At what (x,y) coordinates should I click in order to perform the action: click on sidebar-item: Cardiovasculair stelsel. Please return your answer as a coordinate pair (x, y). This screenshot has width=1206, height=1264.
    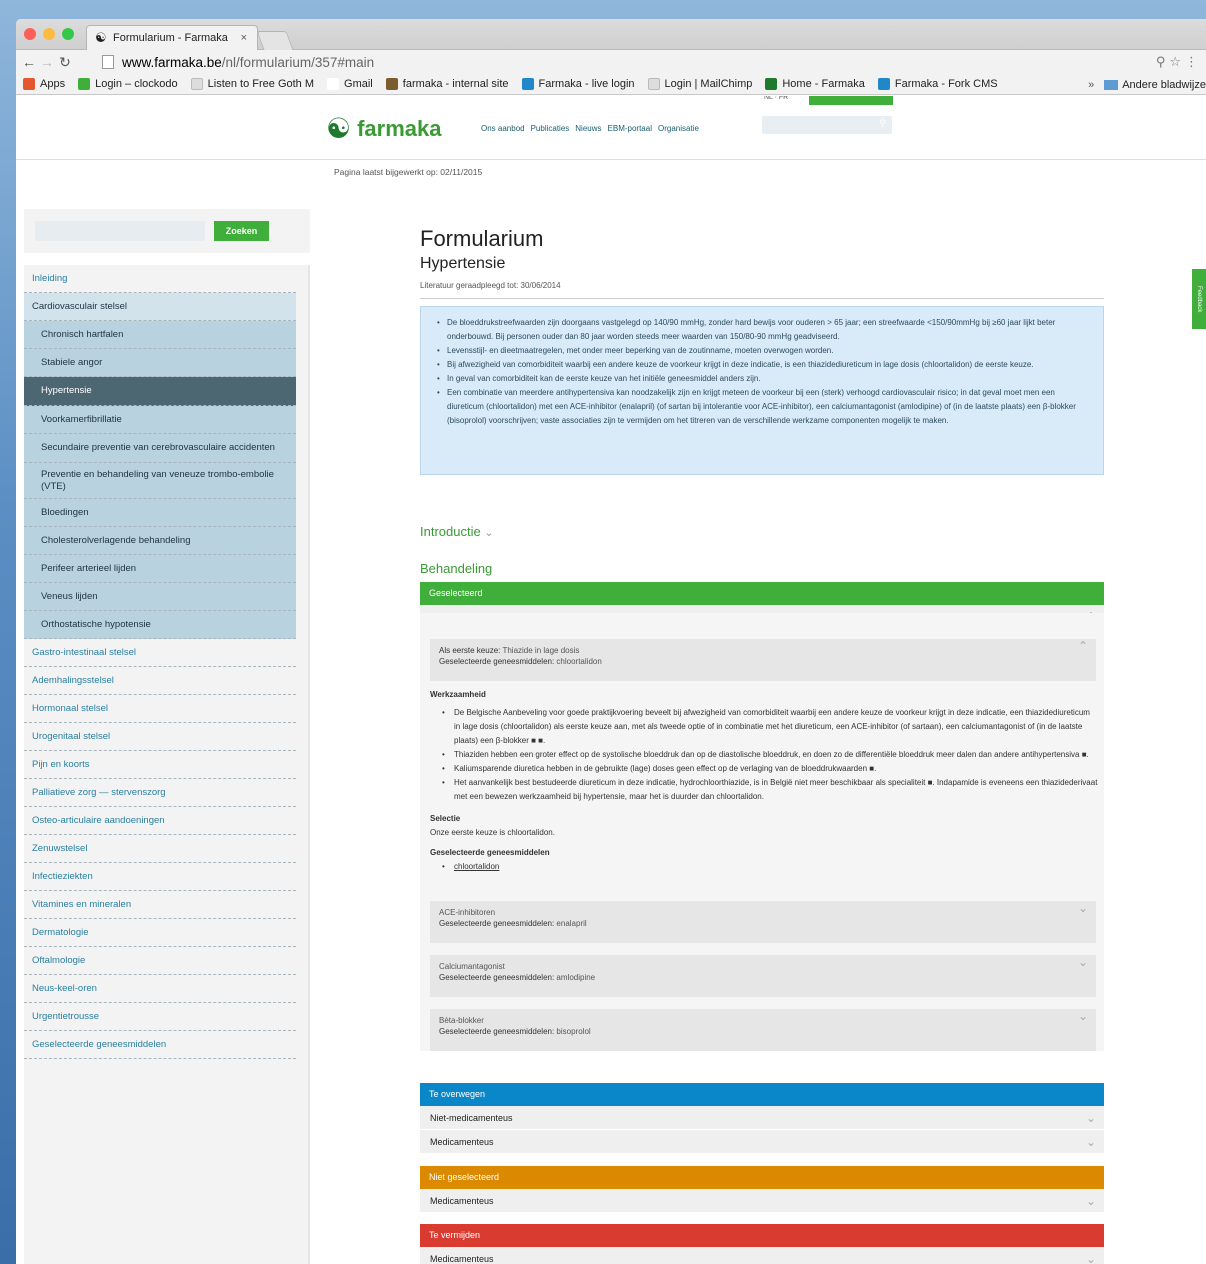
    Looking at the image, I should click on (160, 307).